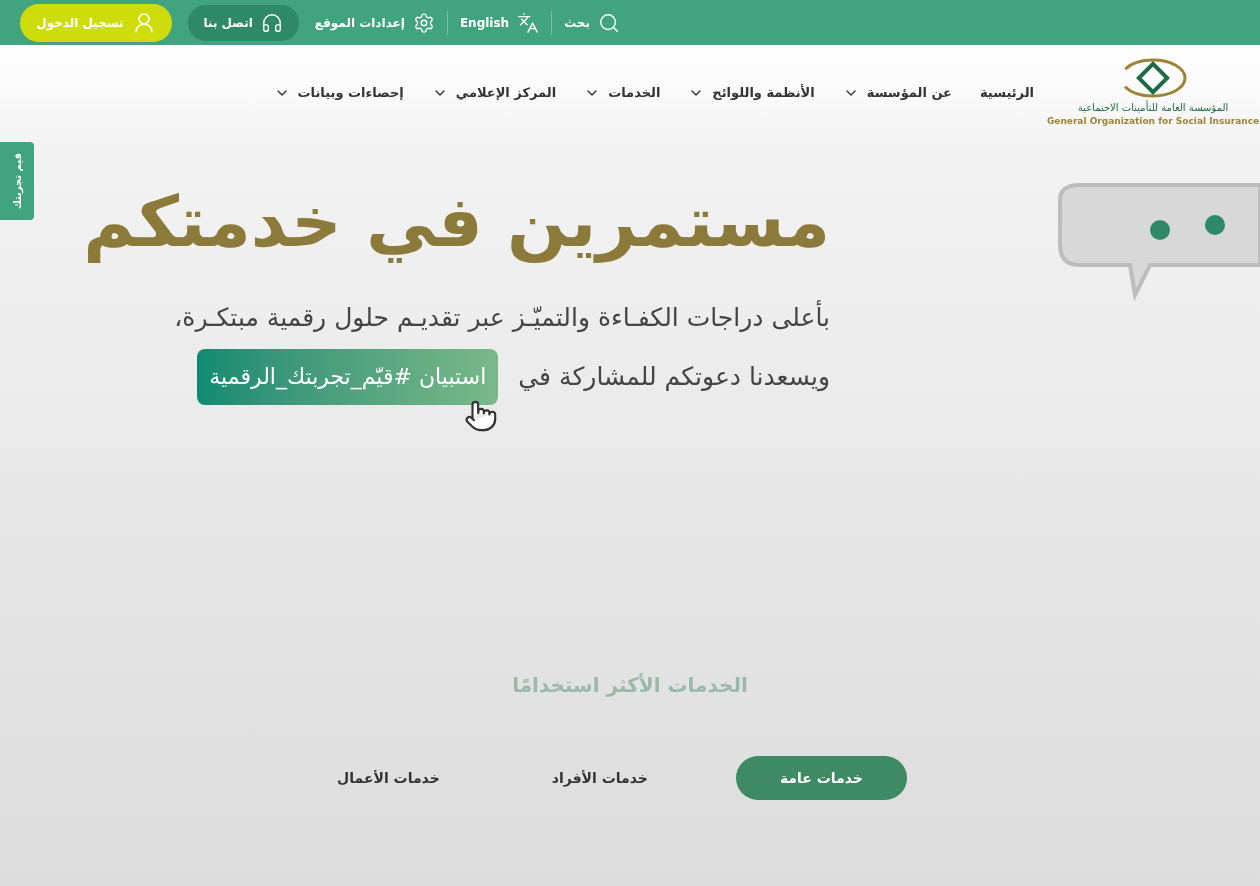 The height and width of the screenshot is (886, 1260). I want to click on services-tab: خدمات الأعمال, so click(388, 778).